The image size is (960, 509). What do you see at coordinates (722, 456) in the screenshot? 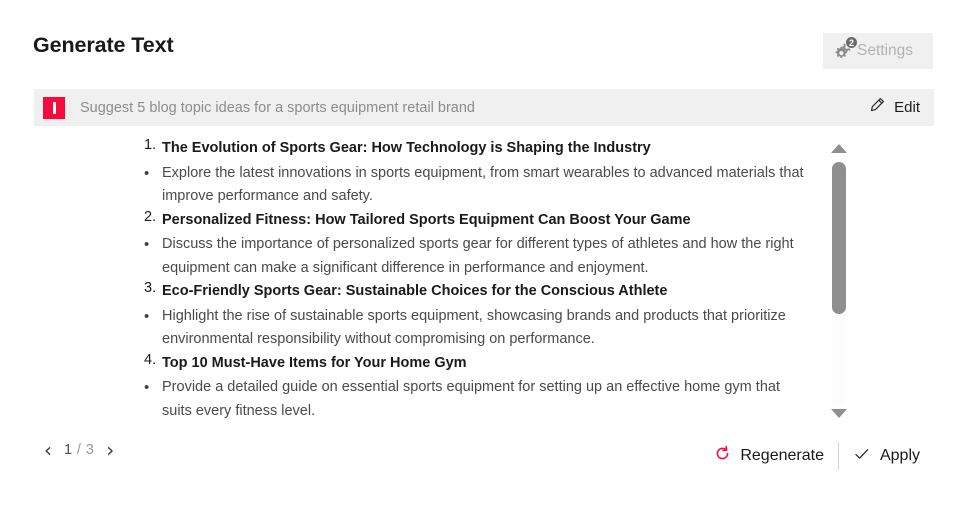
I see `refresh-icon` at bounding box center [722, 456].